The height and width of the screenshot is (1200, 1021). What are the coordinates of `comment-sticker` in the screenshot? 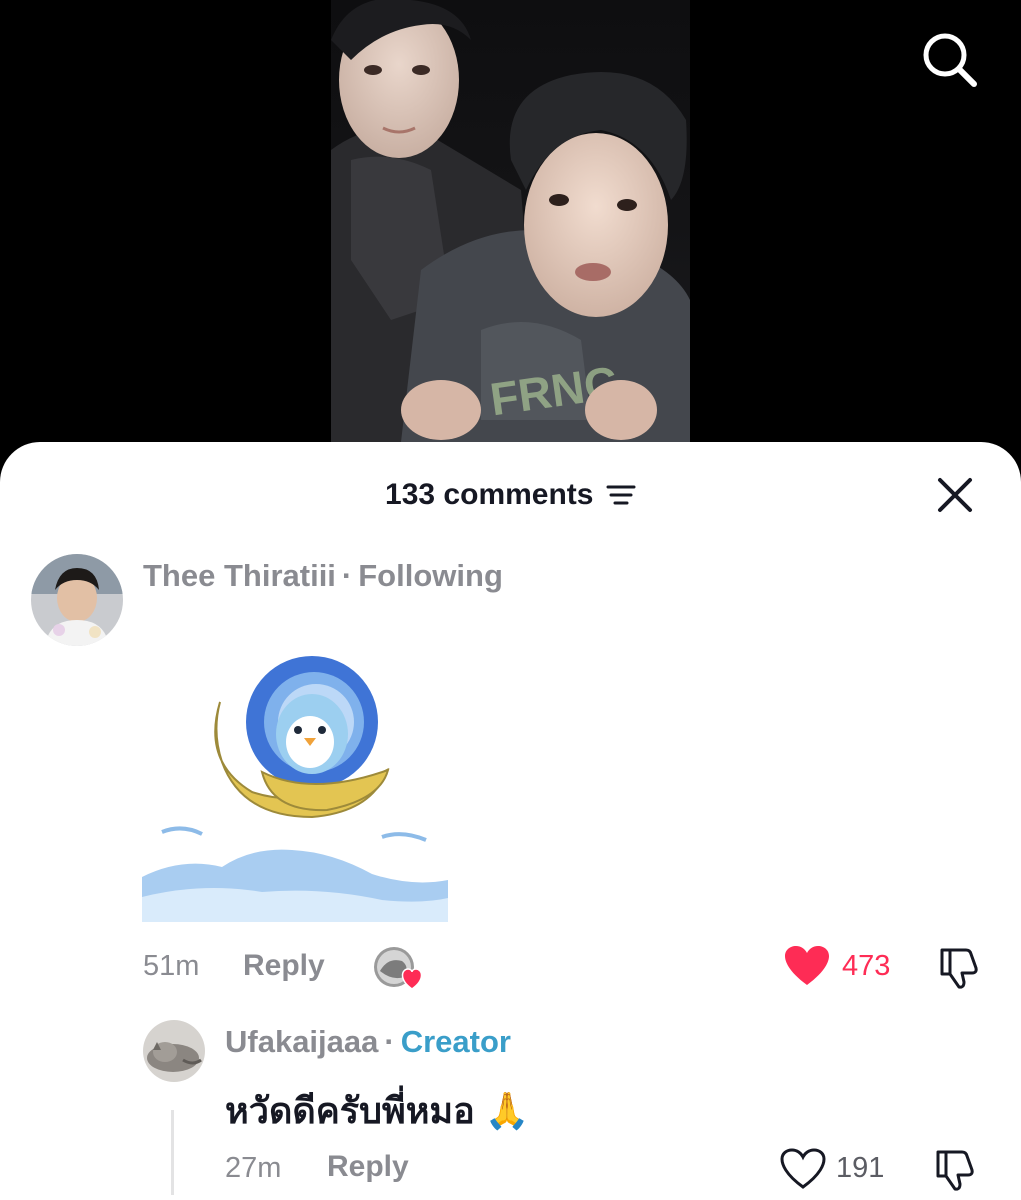 It's located at (295, 783).